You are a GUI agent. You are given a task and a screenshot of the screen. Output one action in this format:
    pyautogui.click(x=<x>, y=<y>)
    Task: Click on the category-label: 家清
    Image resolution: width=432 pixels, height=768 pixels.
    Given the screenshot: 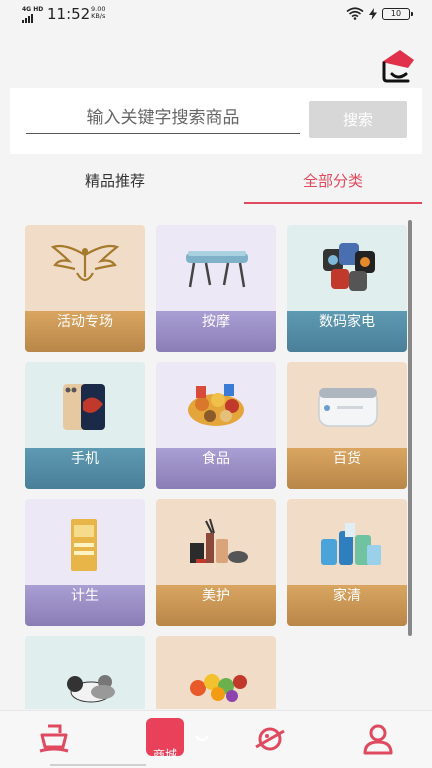 What is the action you would take?
    pyautogui.click(x=347, y=605)
    